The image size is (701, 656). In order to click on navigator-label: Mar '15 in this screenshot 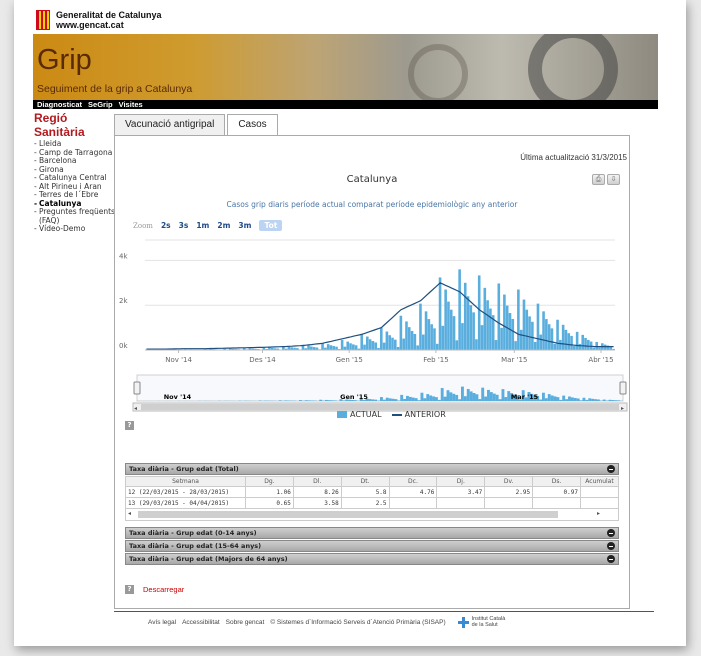, I will do `click(525, 397)`.